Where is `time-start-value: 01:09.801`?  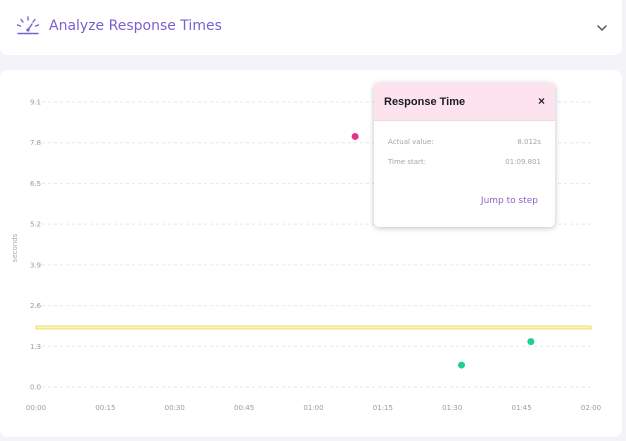
time-start-value: 01:09.801 is located at coordinates (523, 162).